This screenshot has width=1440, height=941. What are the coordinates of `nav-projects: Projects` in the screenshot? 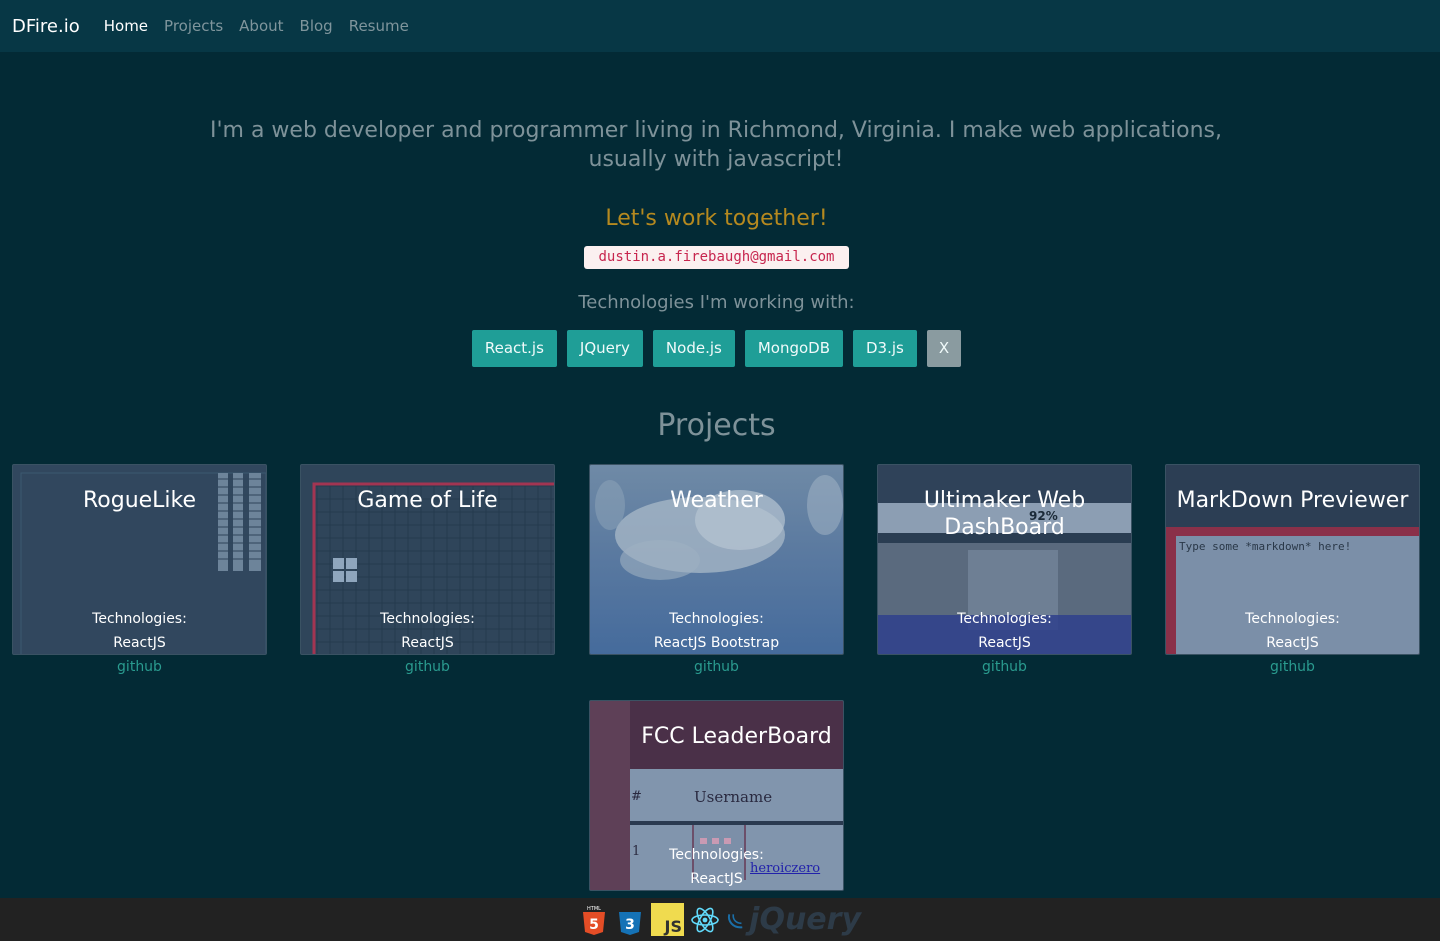 It's located at (193, 26).